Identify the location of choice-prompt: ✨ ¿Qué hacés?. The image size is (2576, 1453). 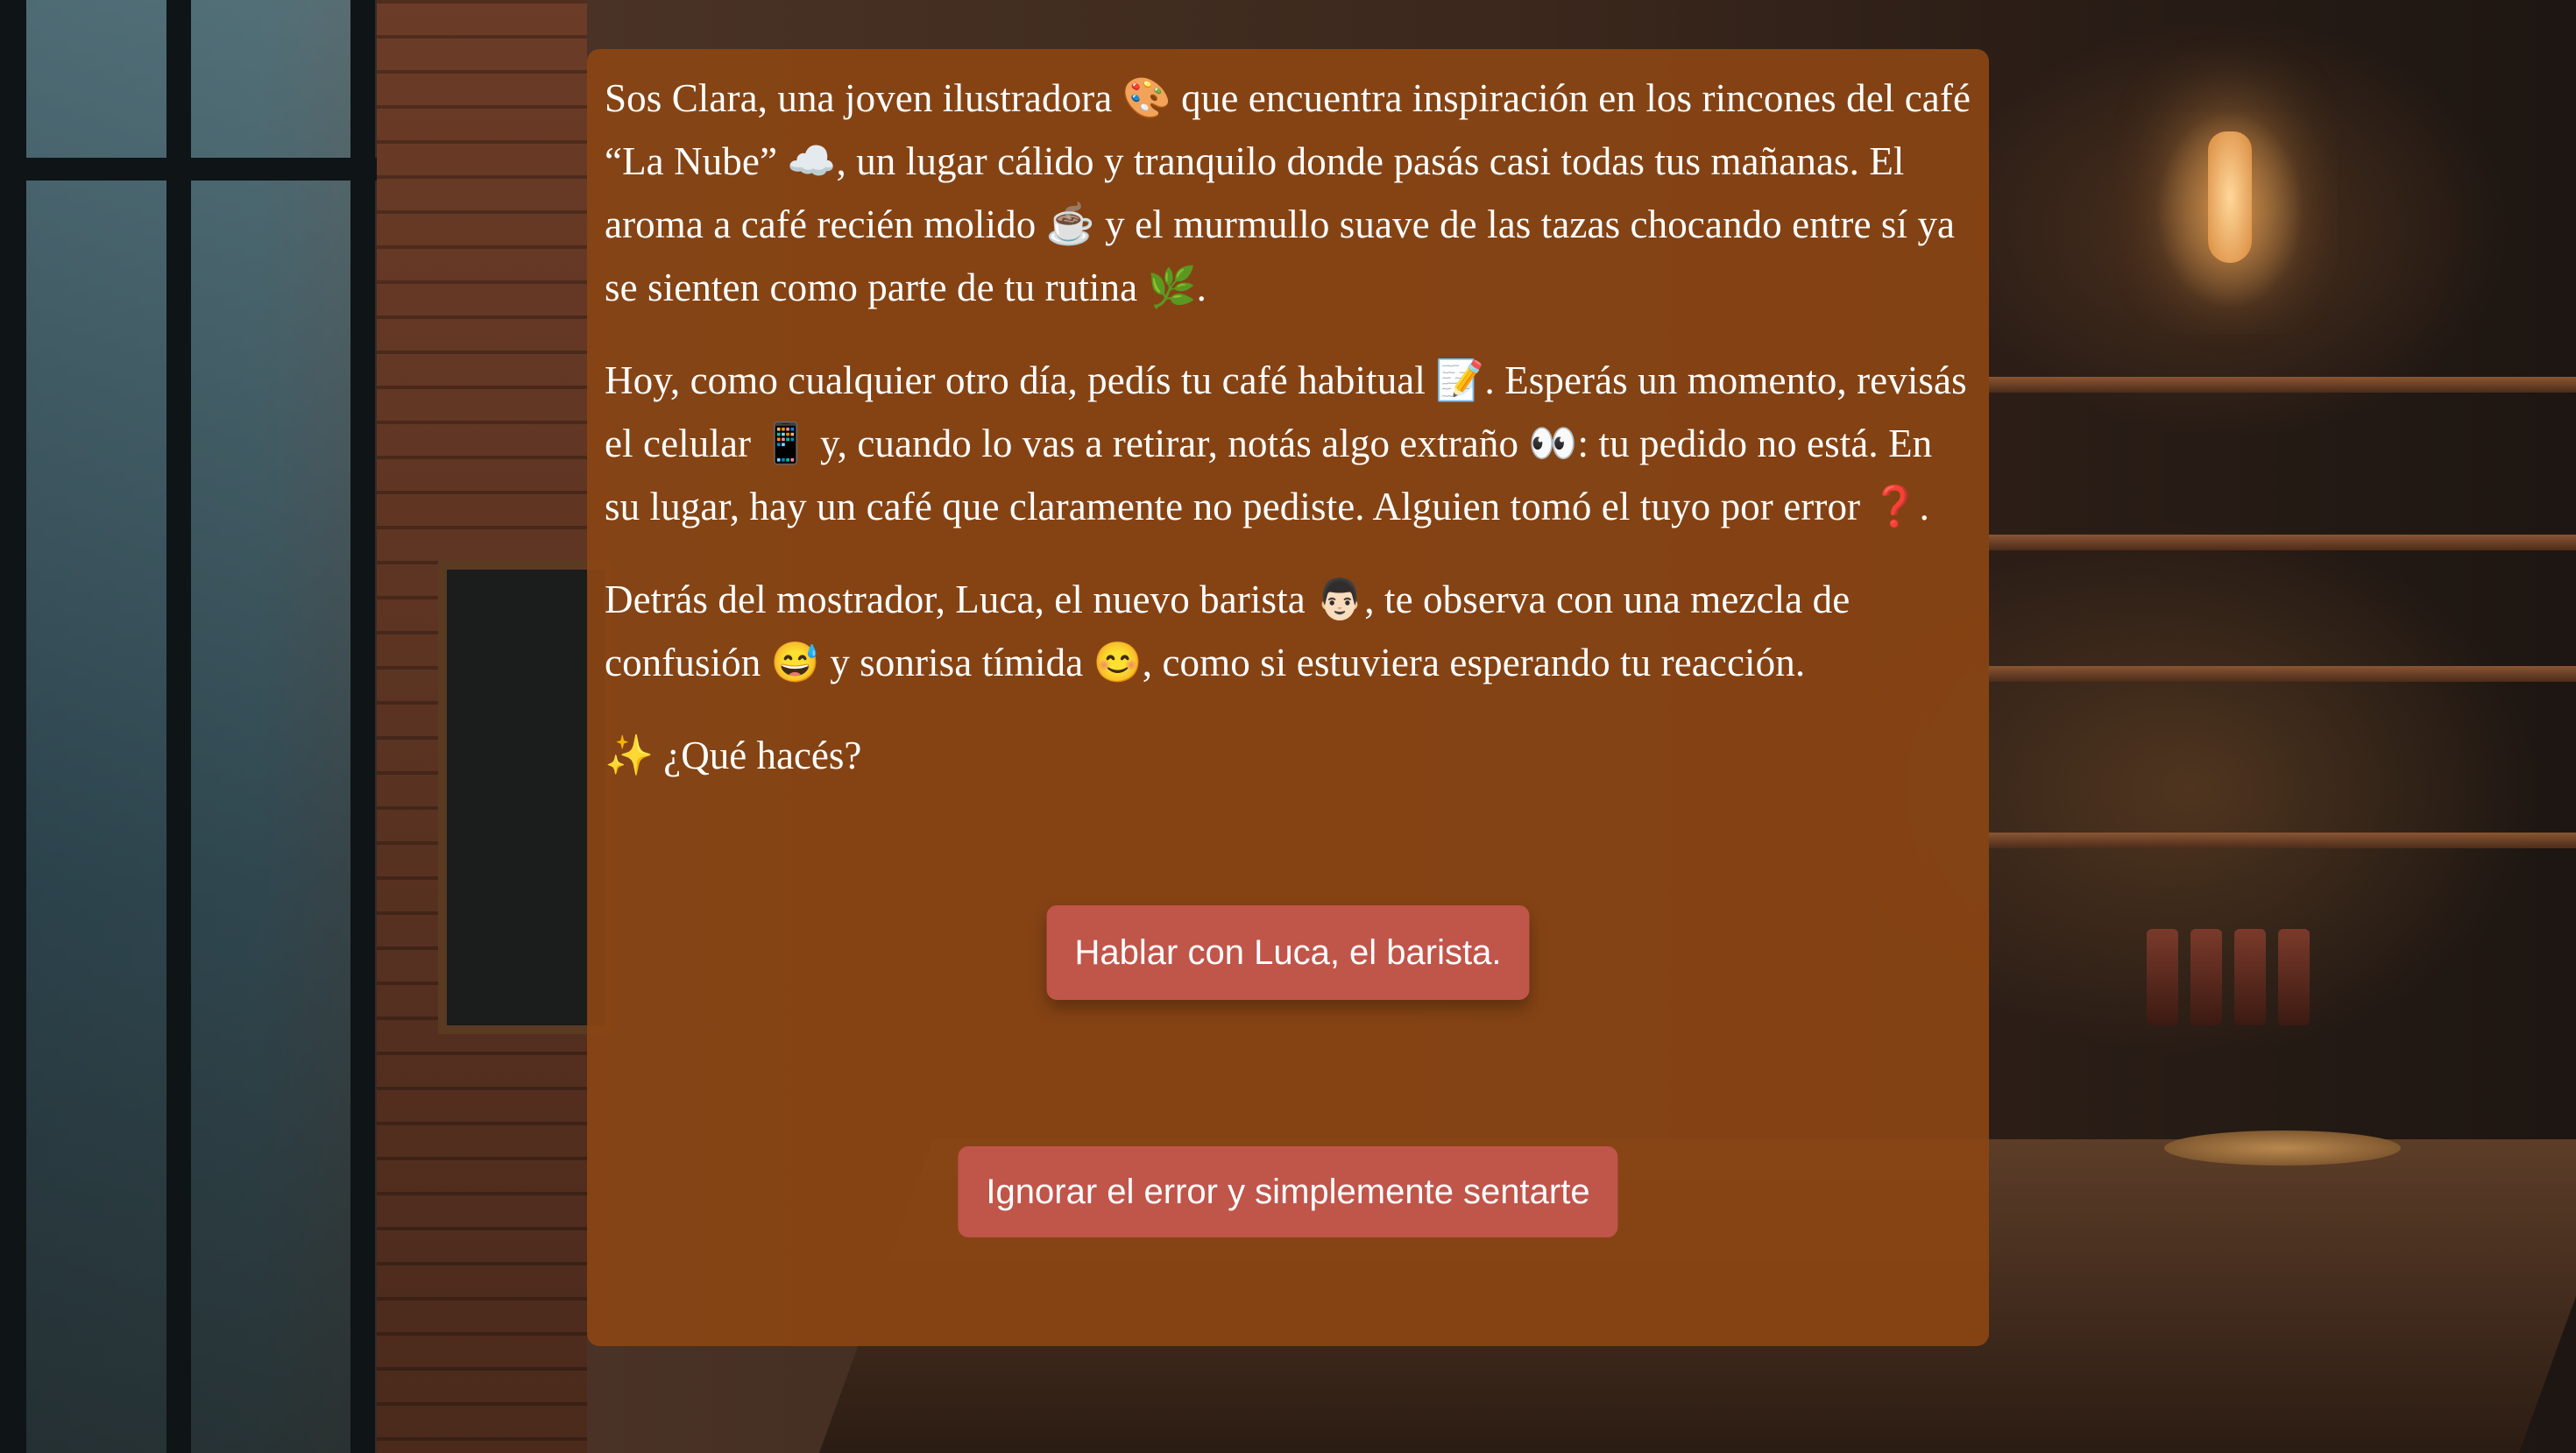
(733, 755).